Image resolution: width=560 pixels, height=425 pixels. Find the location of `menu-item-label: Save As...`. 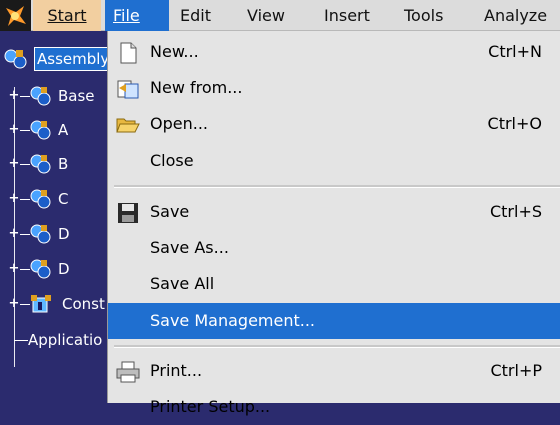

menu-item-label: Save As... is located at coordinates (189, 247).